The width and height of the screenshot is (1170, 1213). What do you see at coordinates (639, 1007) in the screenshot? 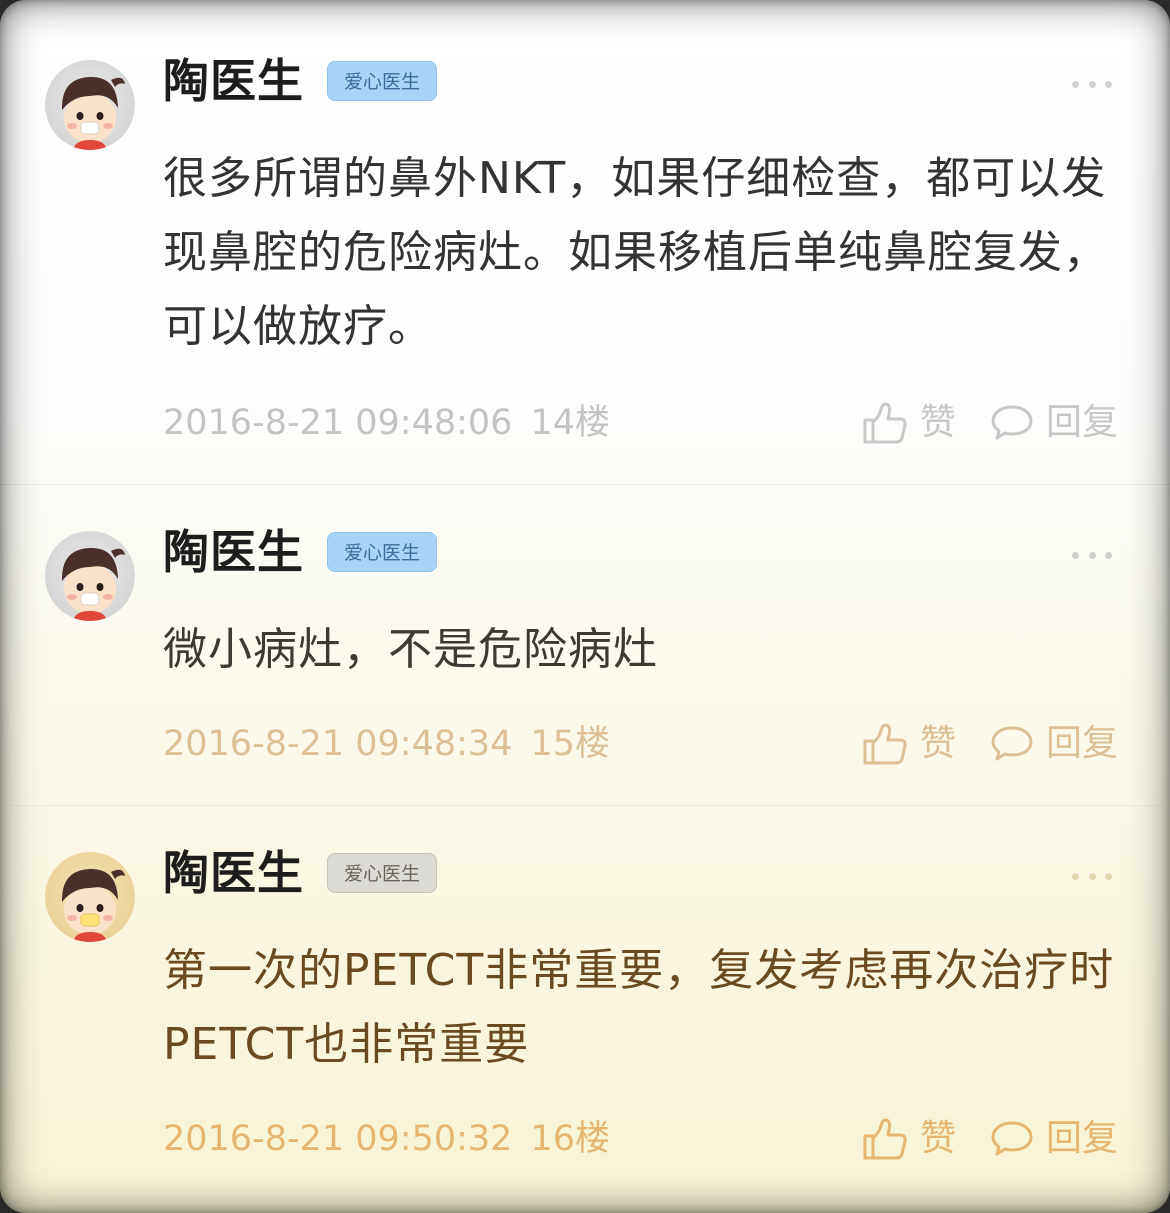
I see `comment-text: 第一次的PETCT非常重要，复发考虑再次治疗时PETCT也非常重要` at bounding box center [639, 1007].